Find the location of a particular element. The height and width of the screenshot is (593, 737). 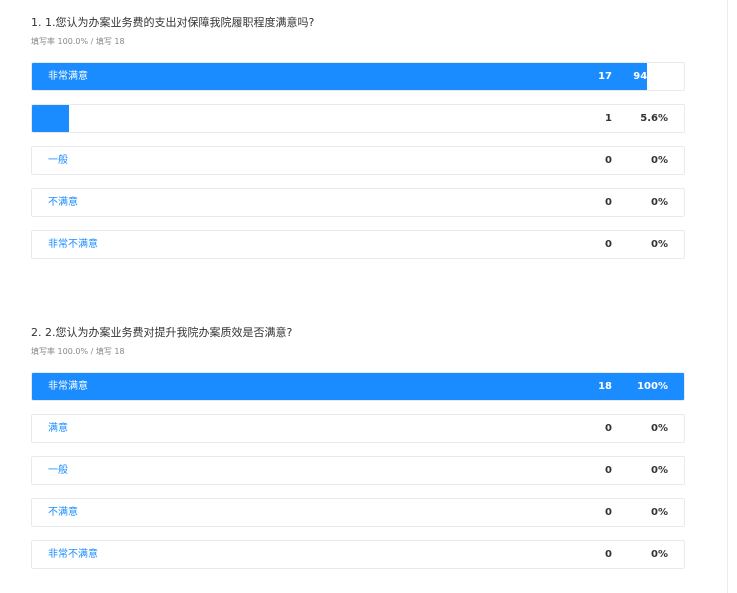

option-row: 满意 1 5.6% is located at coordinates (358, 118).